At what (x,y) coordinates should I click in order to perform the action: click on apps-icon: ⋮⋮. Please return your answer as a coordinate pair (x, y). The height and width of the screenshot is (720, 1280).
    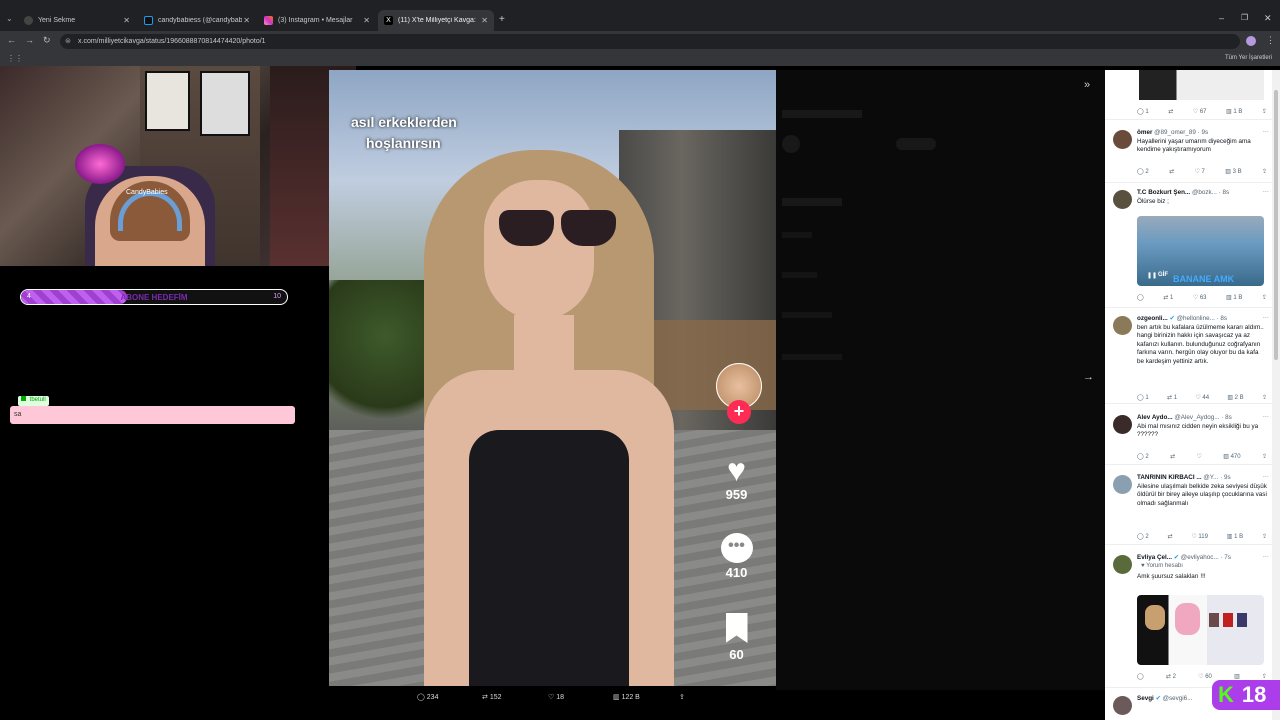
    Looking at the image, I should click on (15, 58).